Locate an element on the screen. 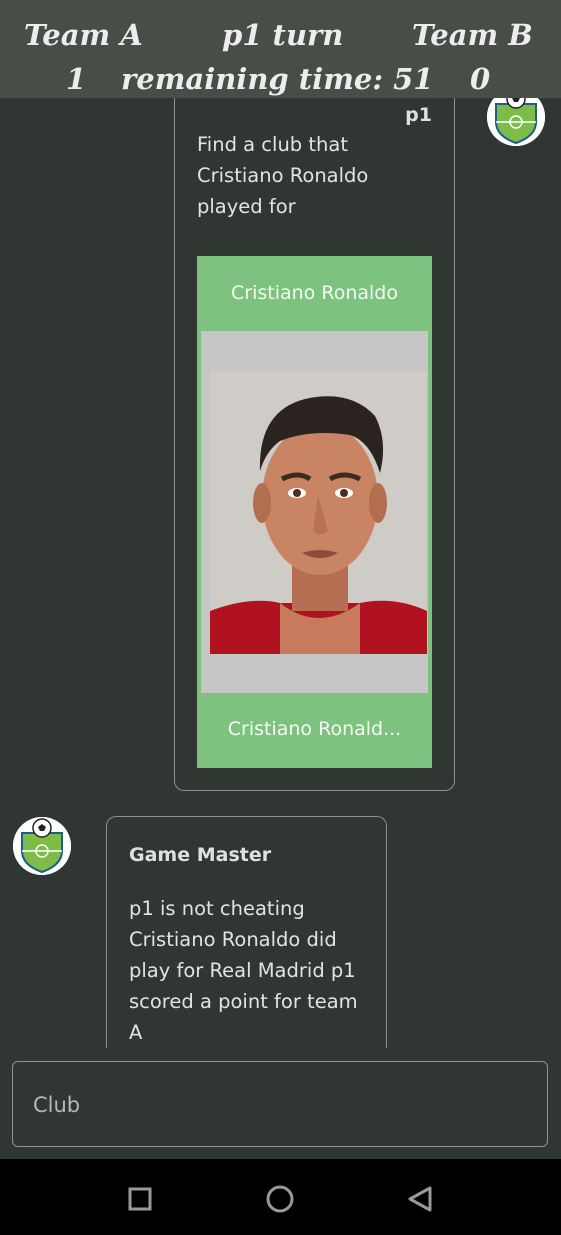 Image resolution: width=561 pixels, height=1235 pixels. player-photo-image is located at coordinates (318, 512).